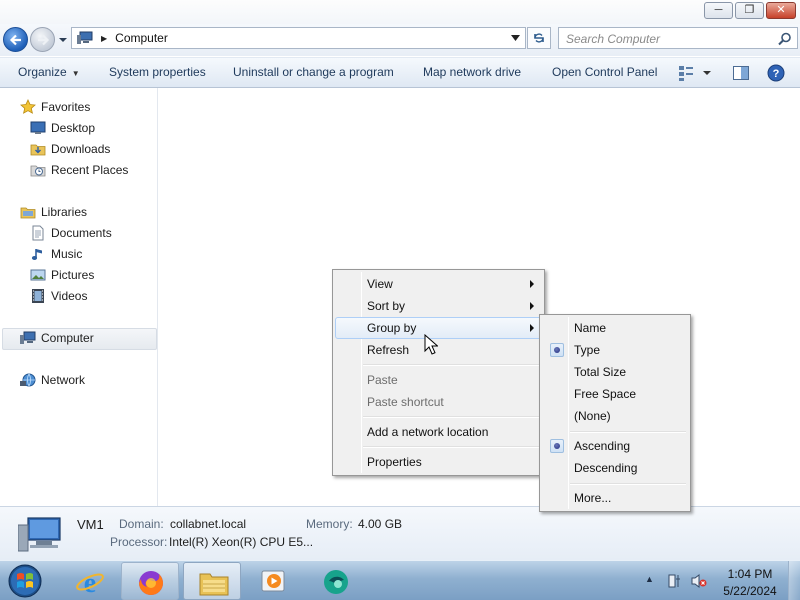  I want to click on desktop-icon, so click(38, 127).